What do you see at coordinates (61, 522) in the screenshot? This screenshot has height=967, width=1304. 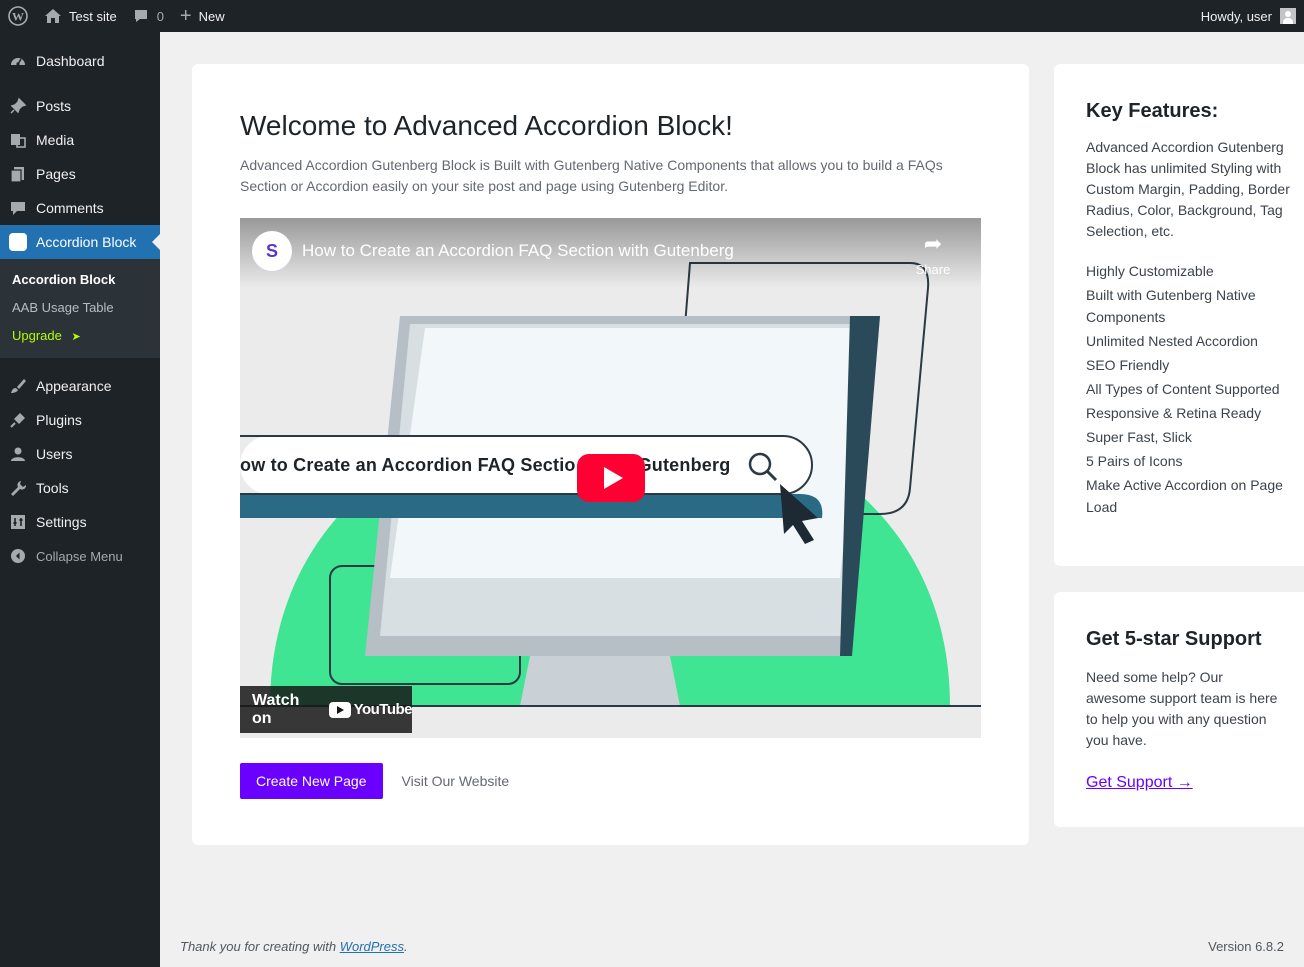 I see `sidebar-item-label: Settings` at bounding box center [61, 522].